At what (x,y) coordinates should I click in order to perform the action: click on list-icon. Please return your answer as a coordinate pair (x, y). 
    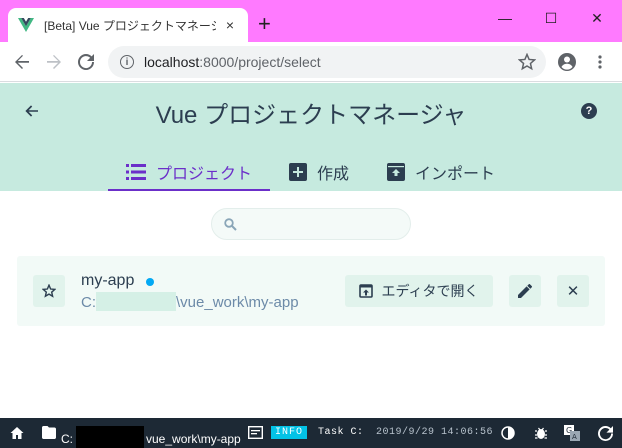
    Looking at the image, I should click on (136, 172).